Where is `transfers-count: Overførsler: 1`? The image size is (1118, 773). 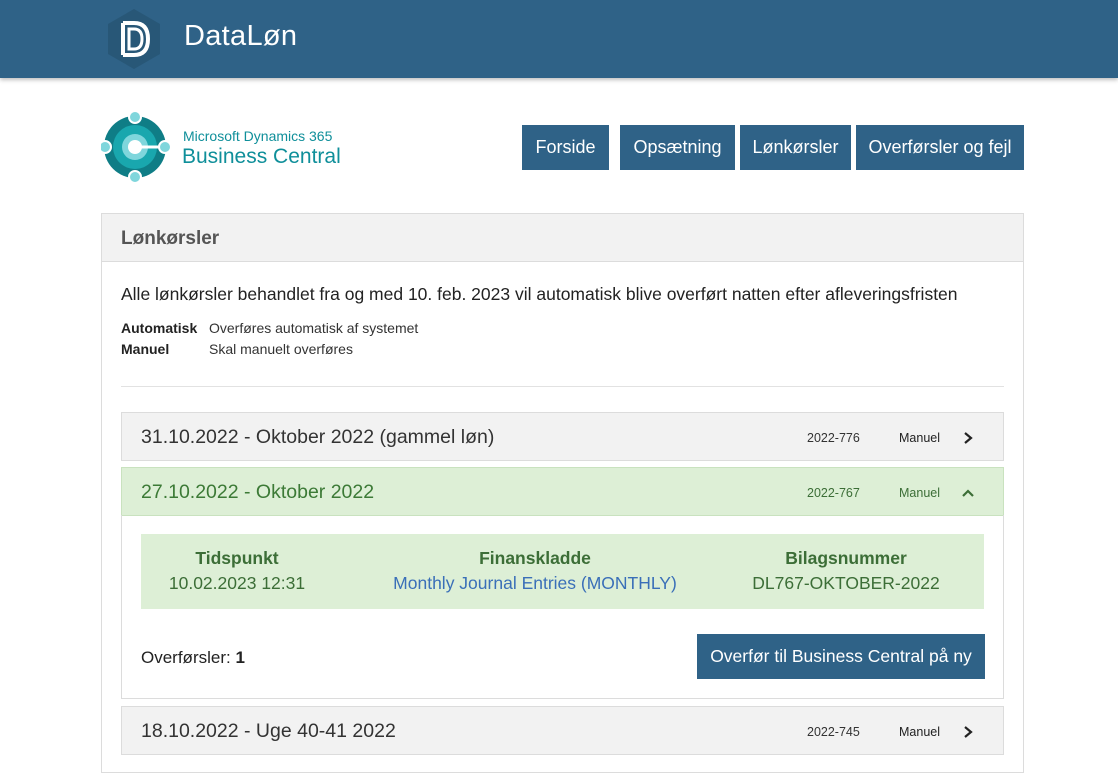 transfers-count: Overførsler: 1 is located at coordinates (193, 658).